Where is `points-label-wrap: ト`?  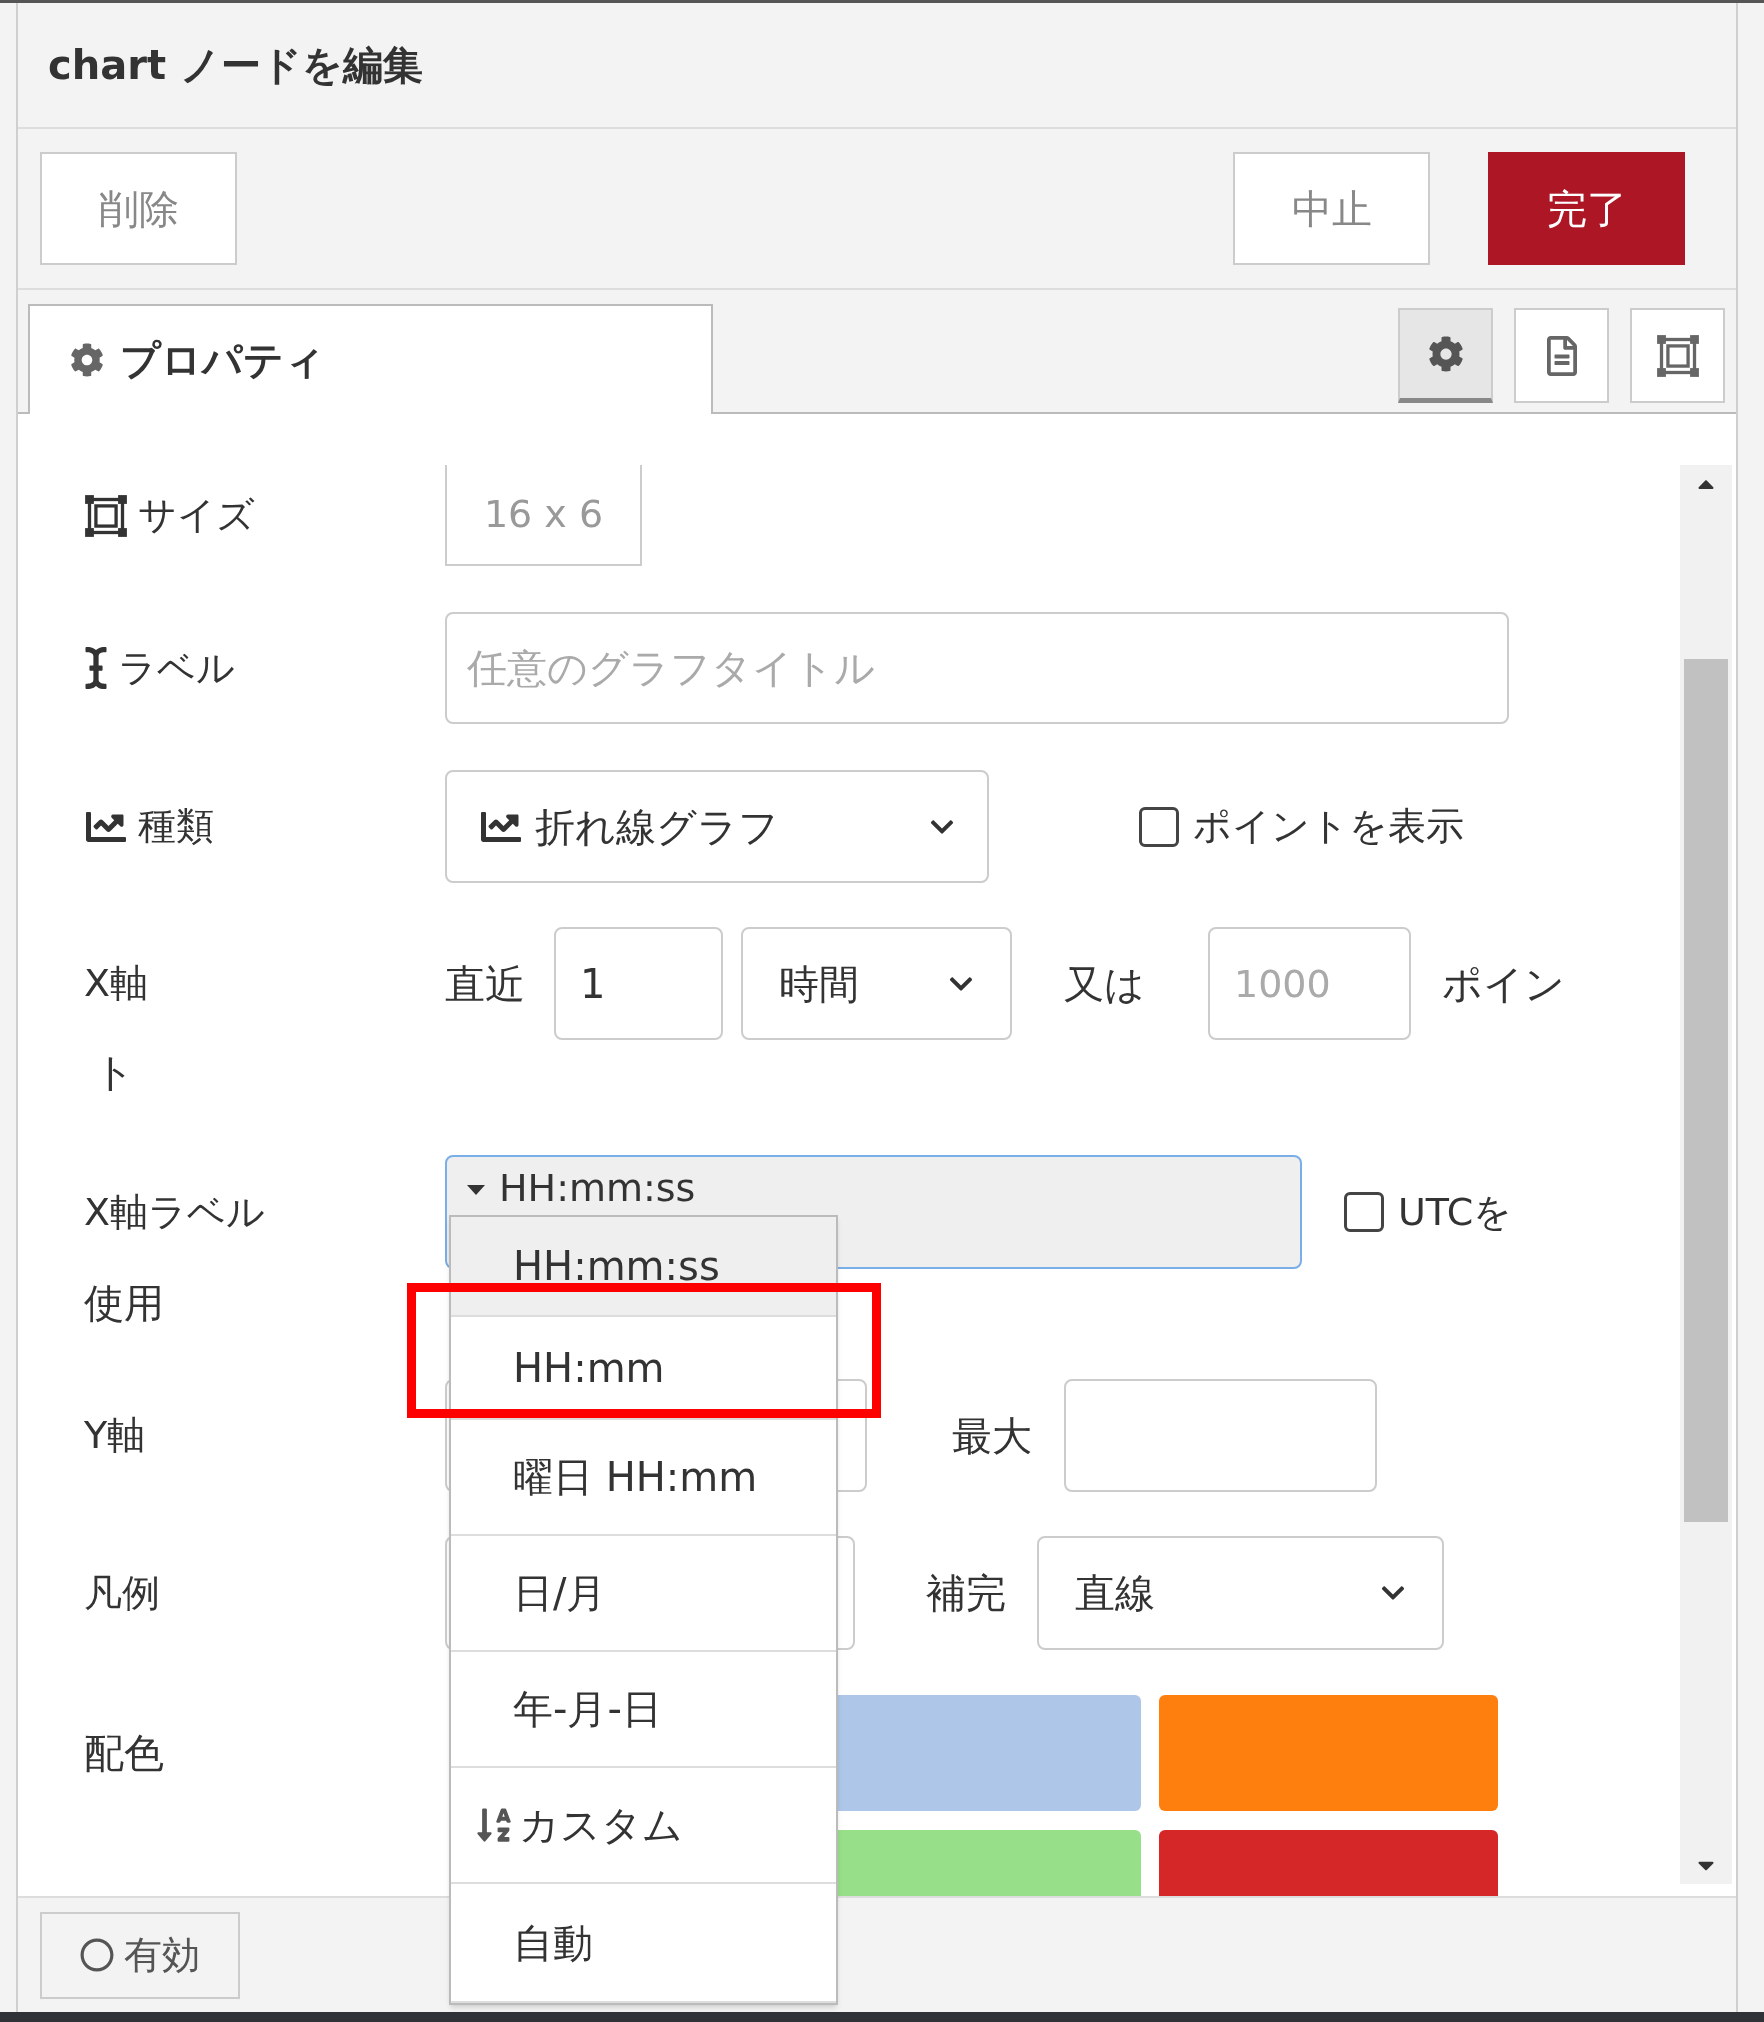 points-label-wrap: ト is located at coordinates (114, 1072).